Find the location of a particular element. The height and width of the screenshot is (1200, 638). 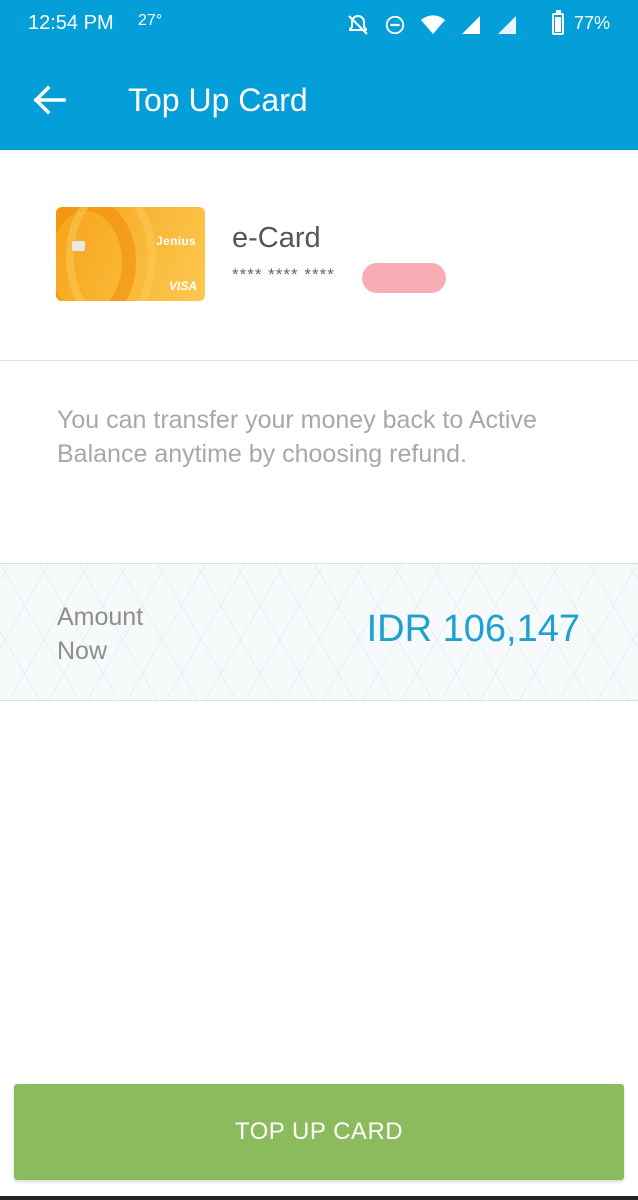

wifi-icon is located at coordinates (433, 24).